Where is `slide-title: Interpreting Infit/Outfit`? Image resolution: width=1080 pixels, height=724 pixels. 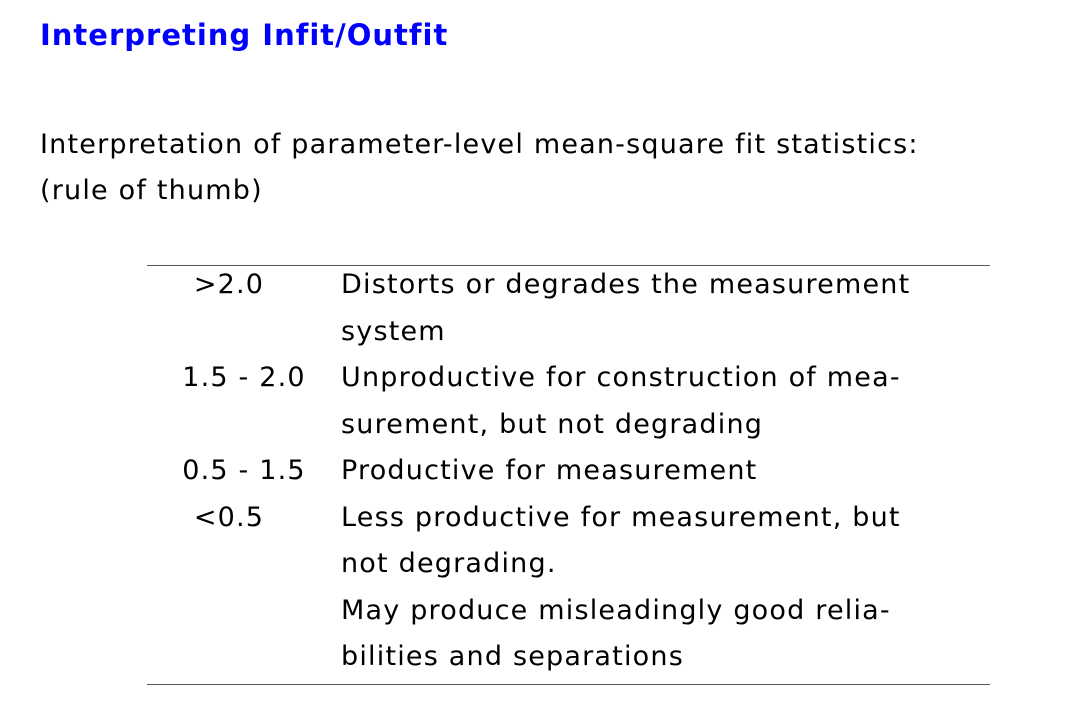
slide-title: Interpreting Infit/Outfit is located at coordinates (244, 35).